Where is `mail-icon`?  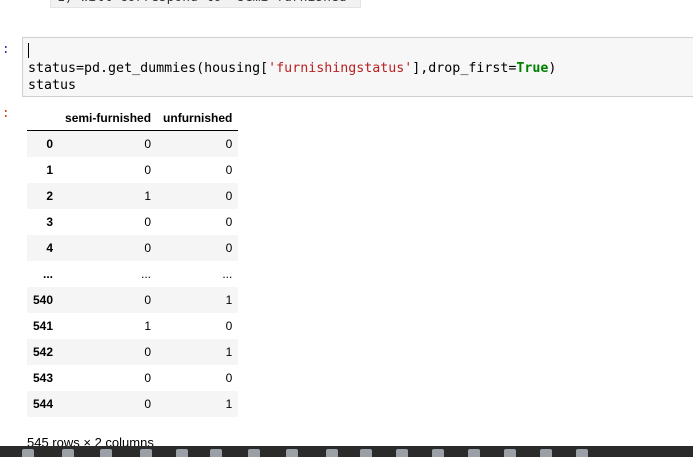 mail-icon is located at coordinates (216, 453).